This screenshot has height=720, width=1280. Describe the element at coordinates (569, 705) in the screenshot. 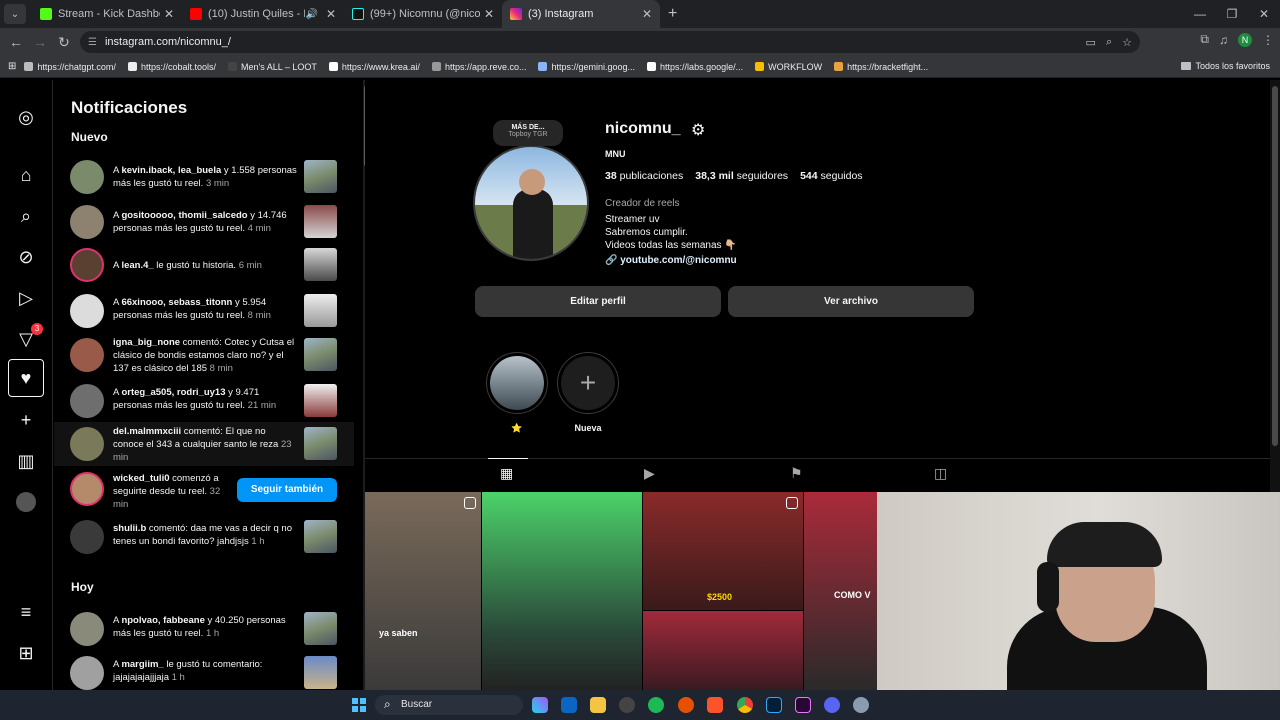

I see `outlook-icon` at that location.